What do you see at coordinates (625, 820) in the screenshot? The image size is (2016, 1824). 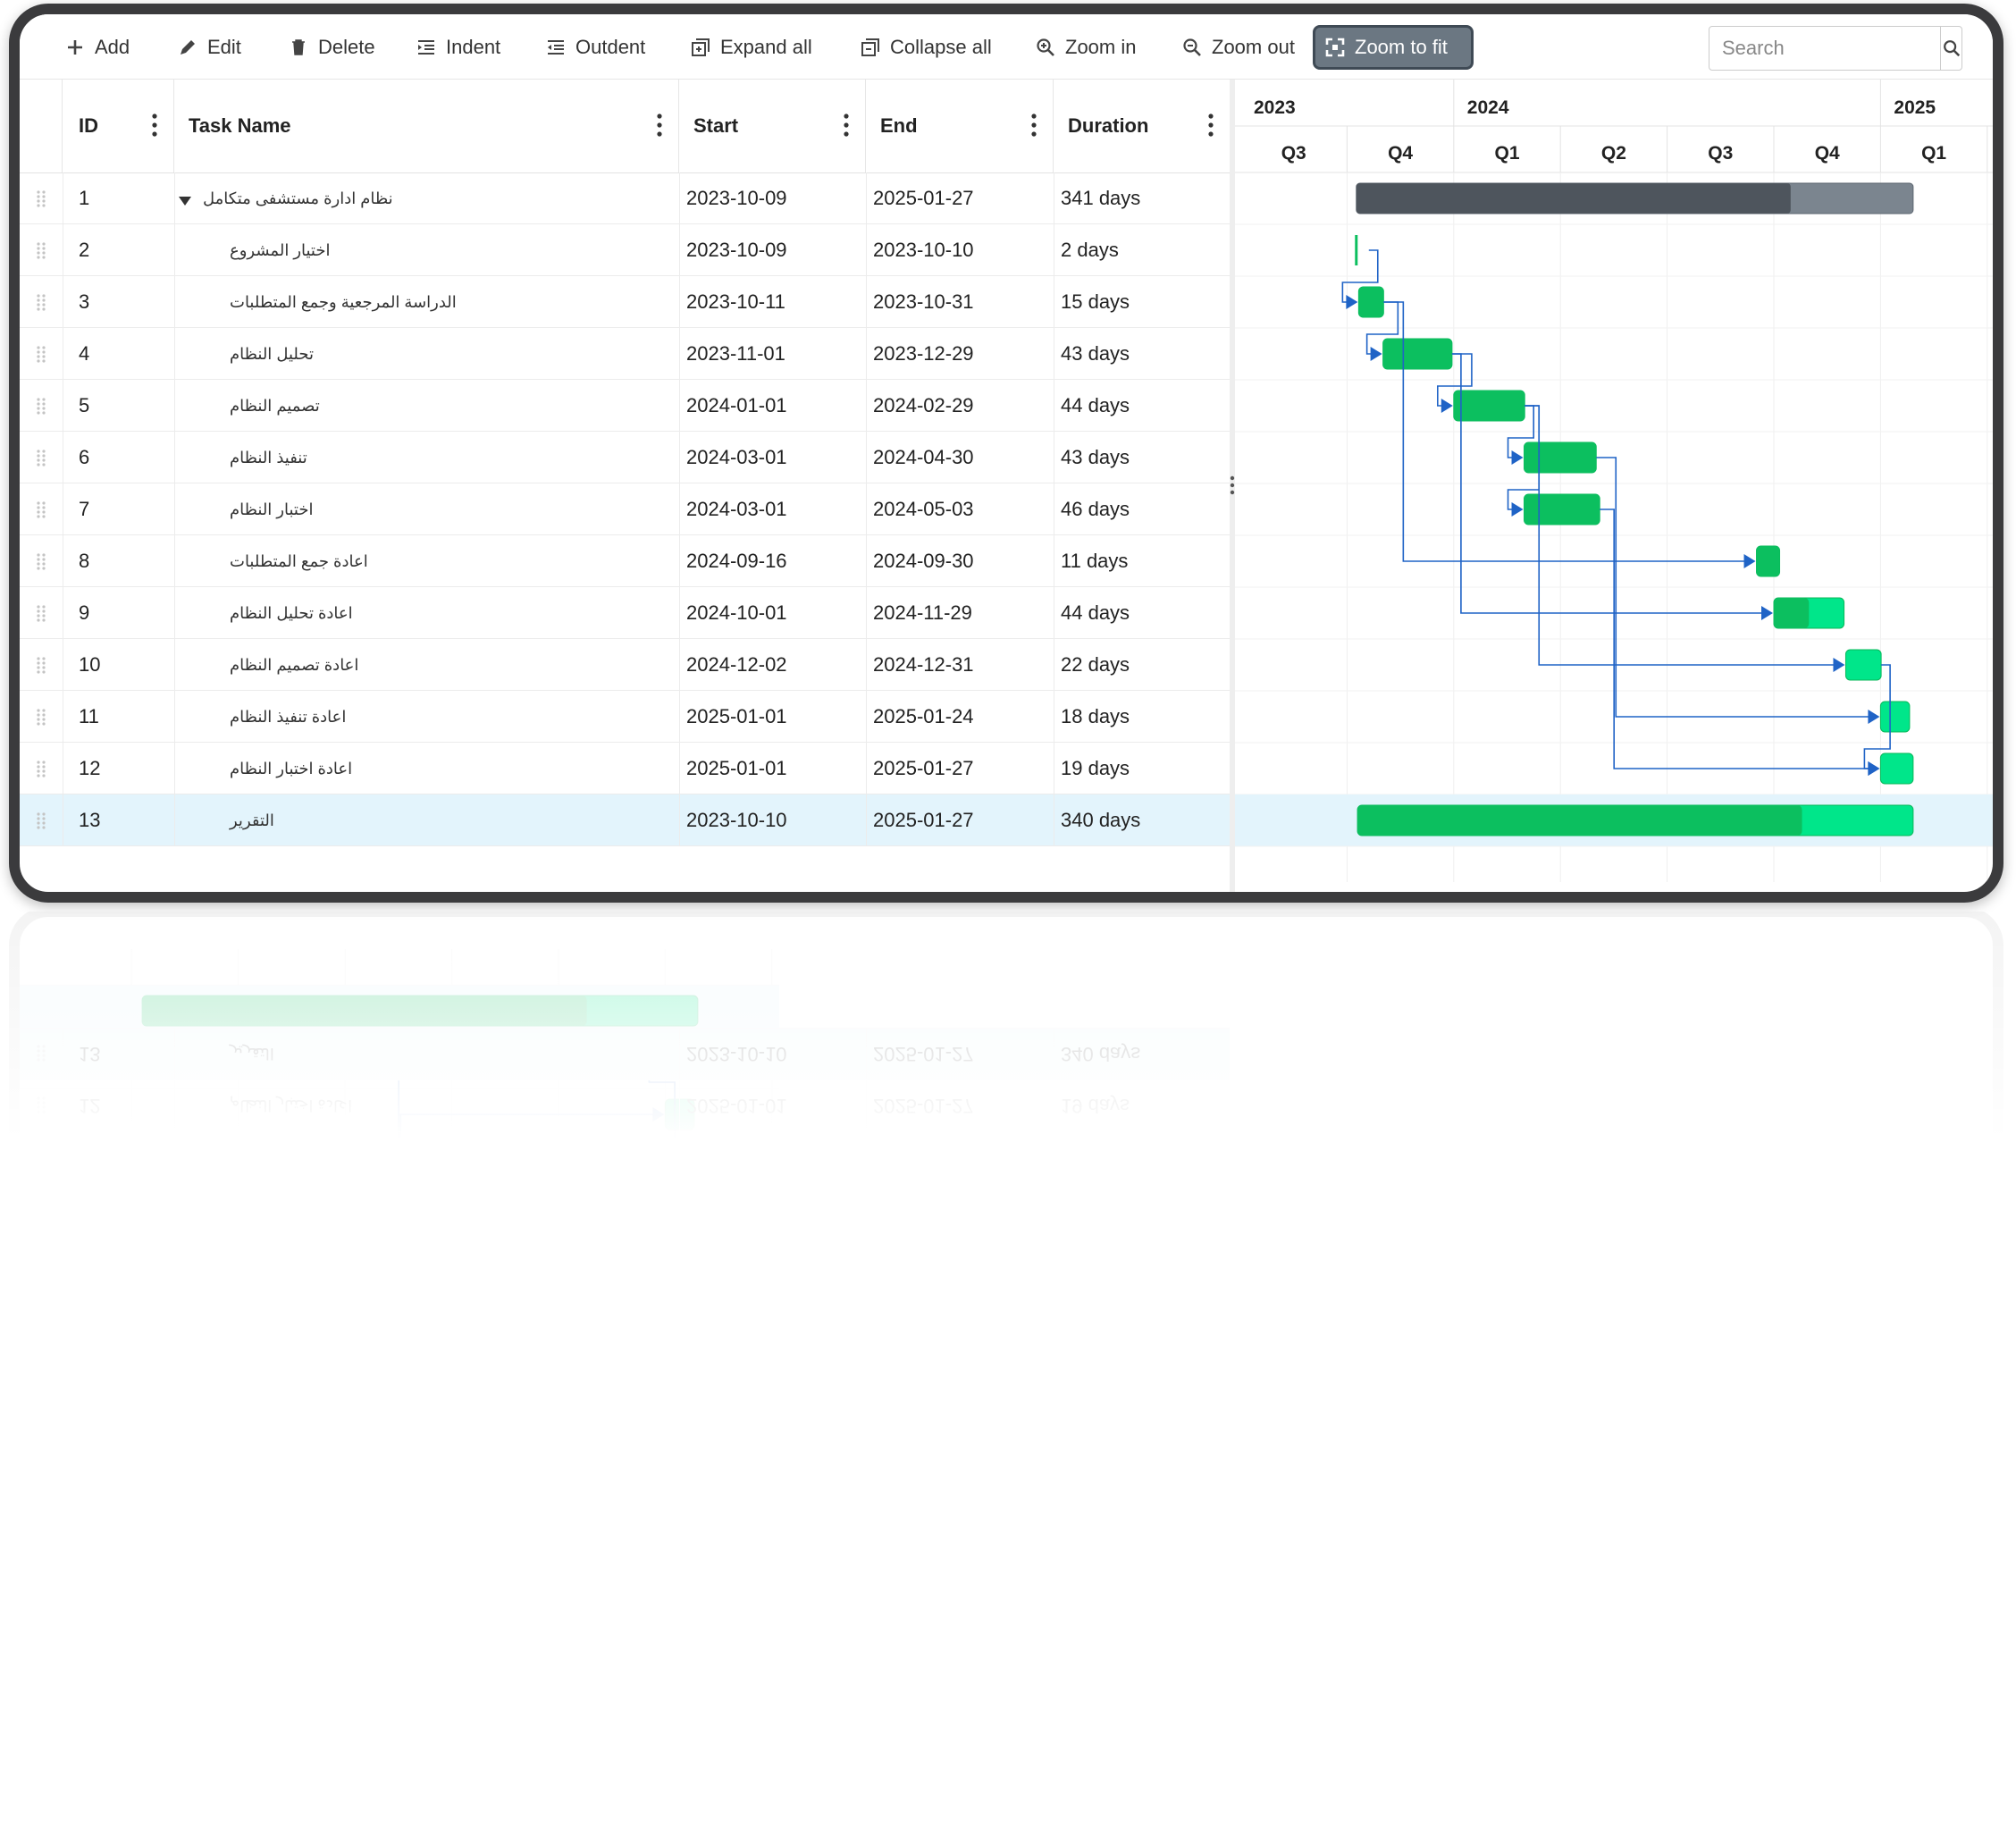 I see `table-row: 13 التقرير 2023-10-10 2025-01-27 340 days` at bounding box center [625, 820].